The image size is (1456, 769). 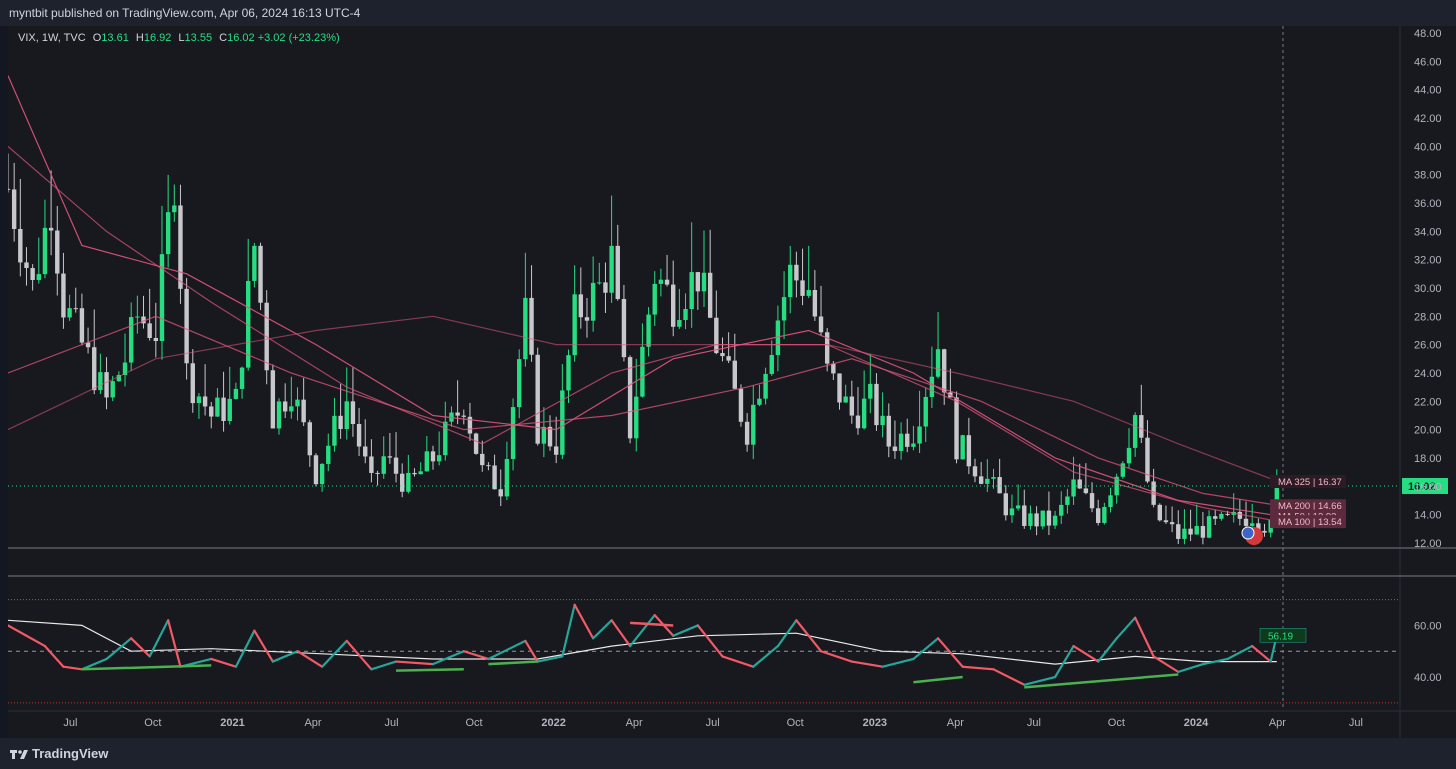 I want to click on price-tick-label: 44.00, so click(x=1428, y=91).